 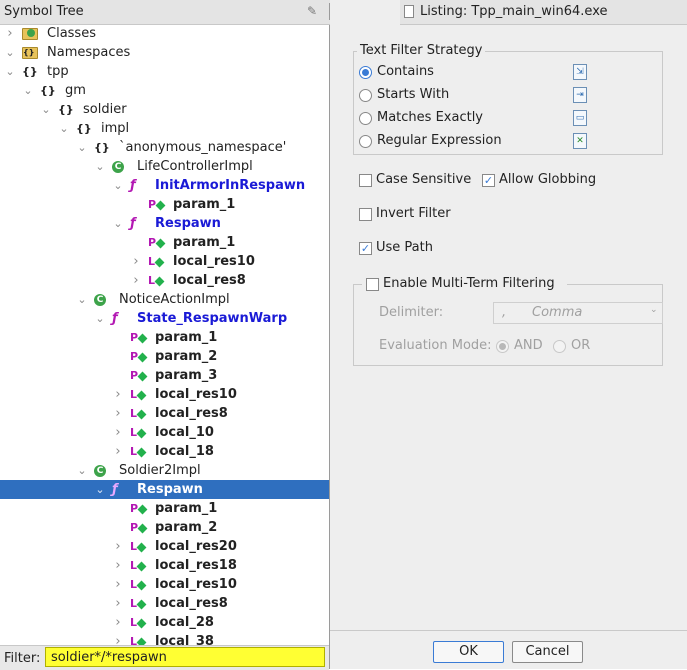 I want to click on tree-row: ⌄ {} Namespaces, so click(x=164, y=52).